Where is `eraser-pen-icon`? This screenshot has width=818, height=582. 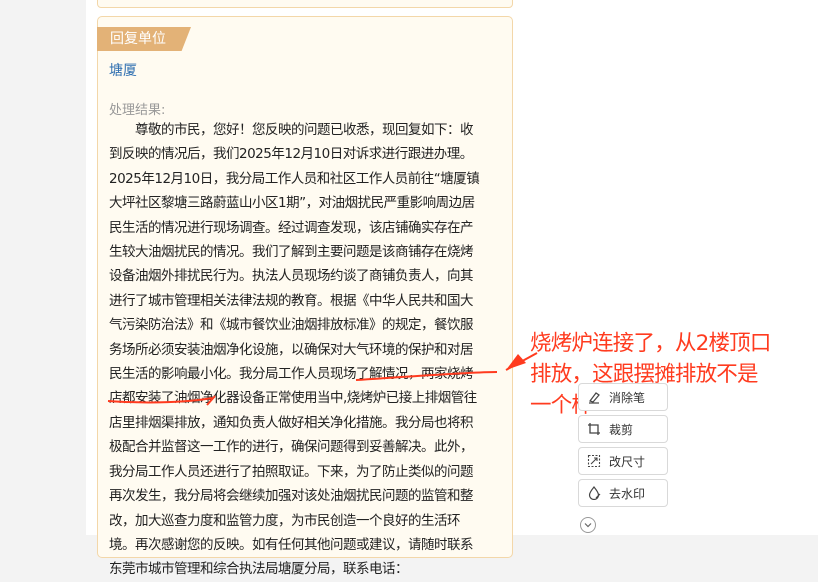
eraser-pen-icon is located at coordinates (594, 398).